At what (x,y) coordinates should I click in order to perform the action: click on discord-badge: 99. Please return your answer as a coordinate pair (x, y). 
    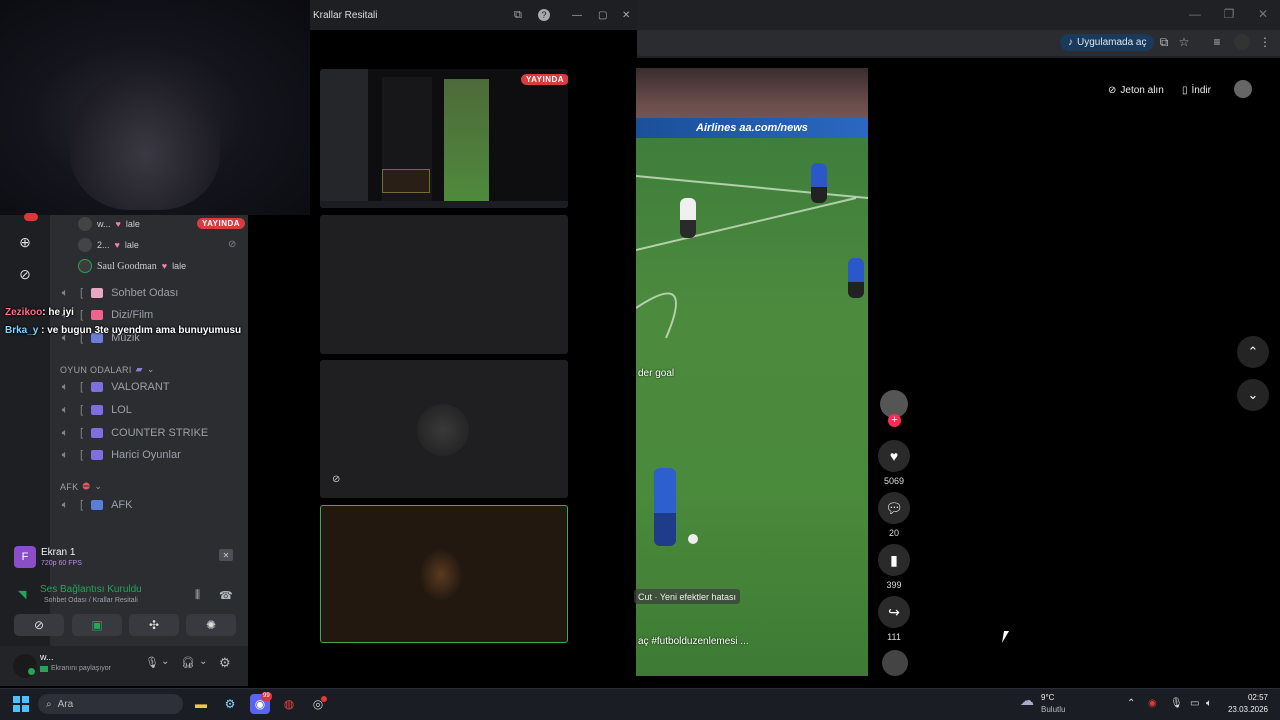
    Looking at the image, I should click on (266, 696).